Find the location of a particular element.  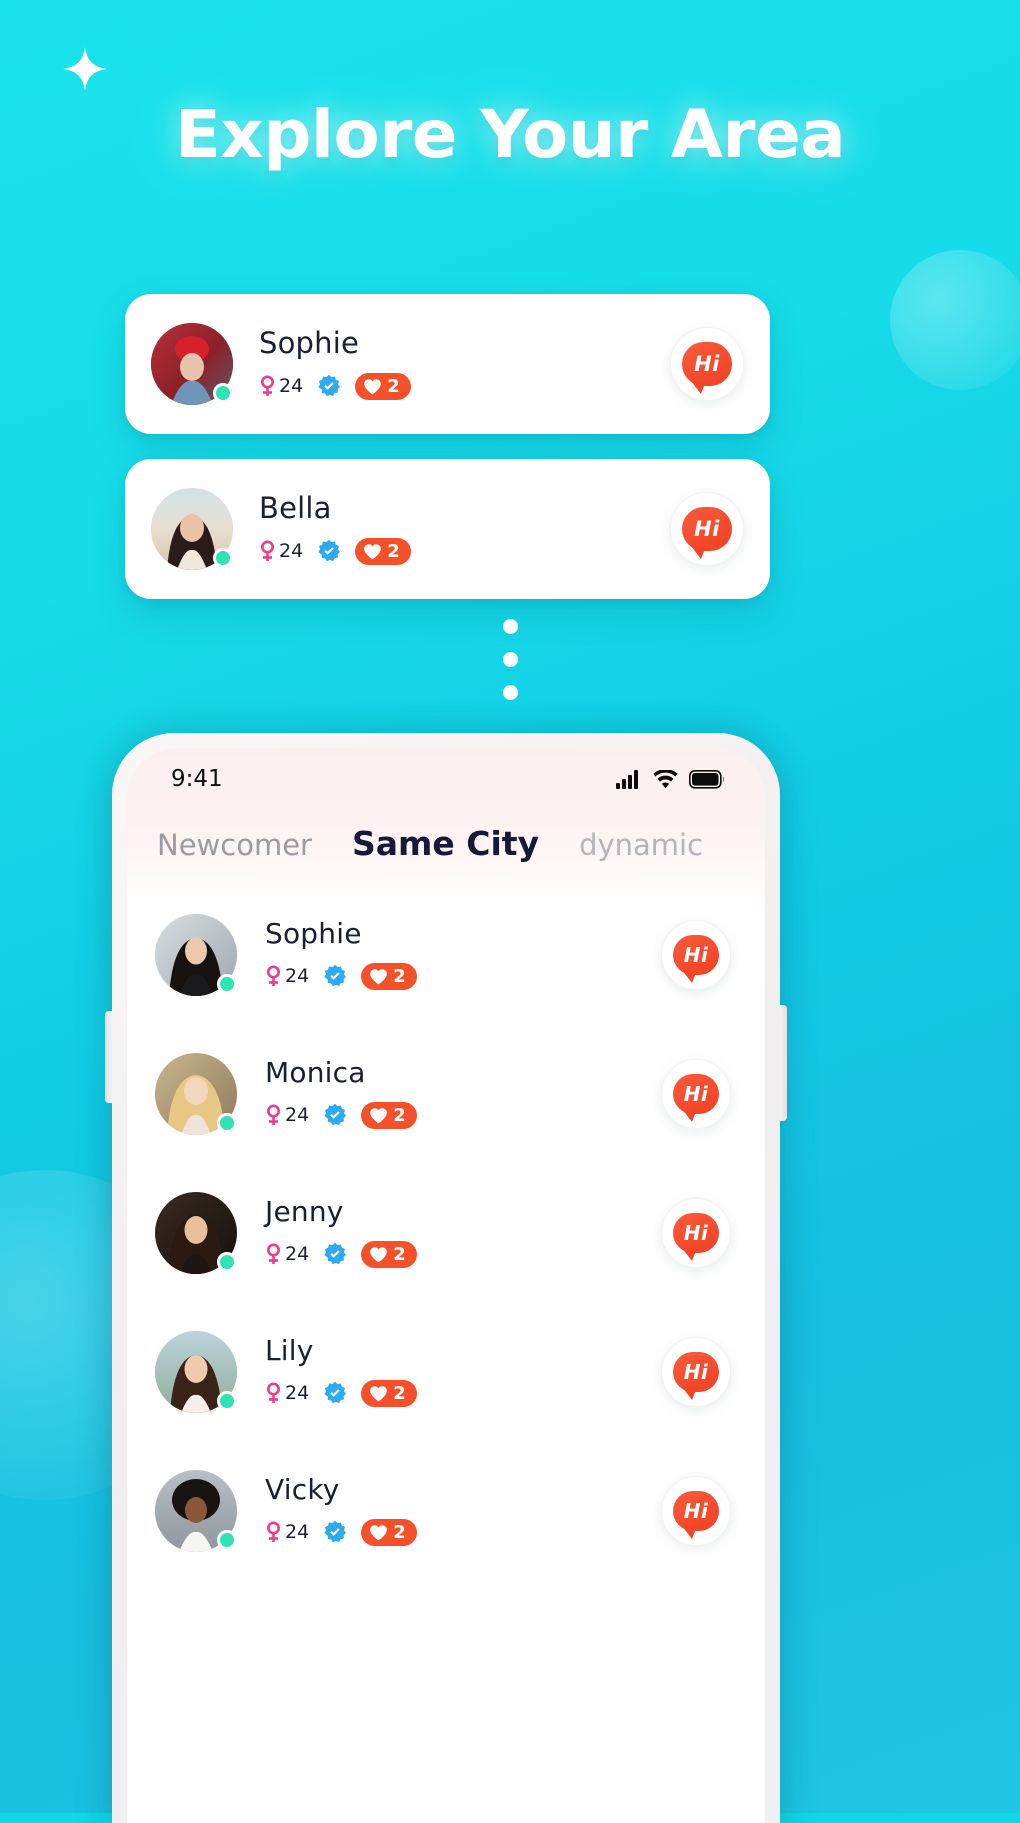

cellular-signal-icon is located at coordinates (627, 779).